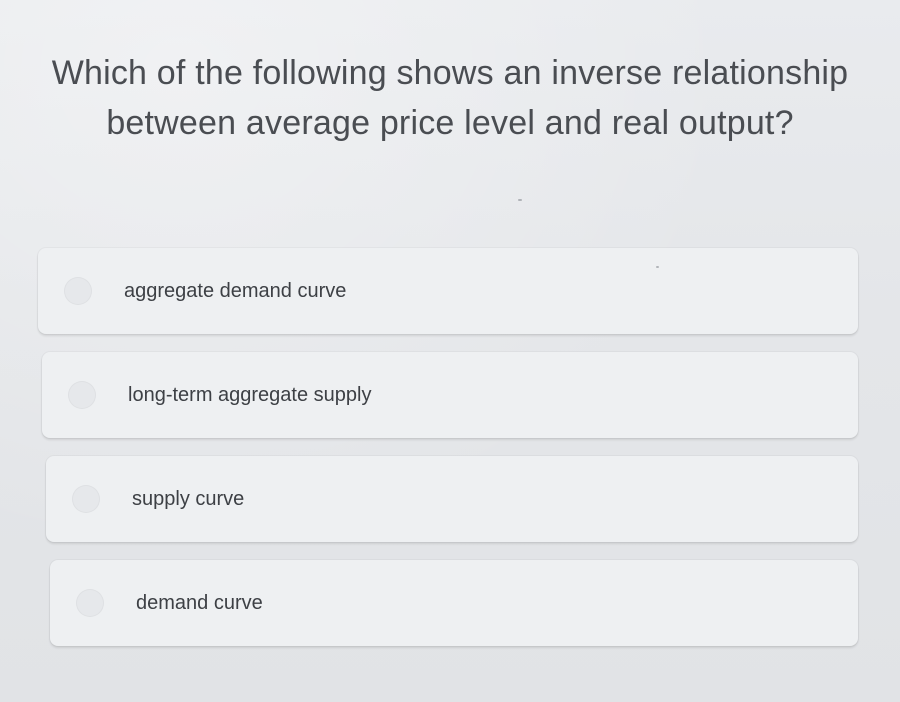 The image size is (900, 702). Describe the element at coordinates (235, 291) in the screenshot. I see `answer-option-label: aggregate demand curve` at that location.